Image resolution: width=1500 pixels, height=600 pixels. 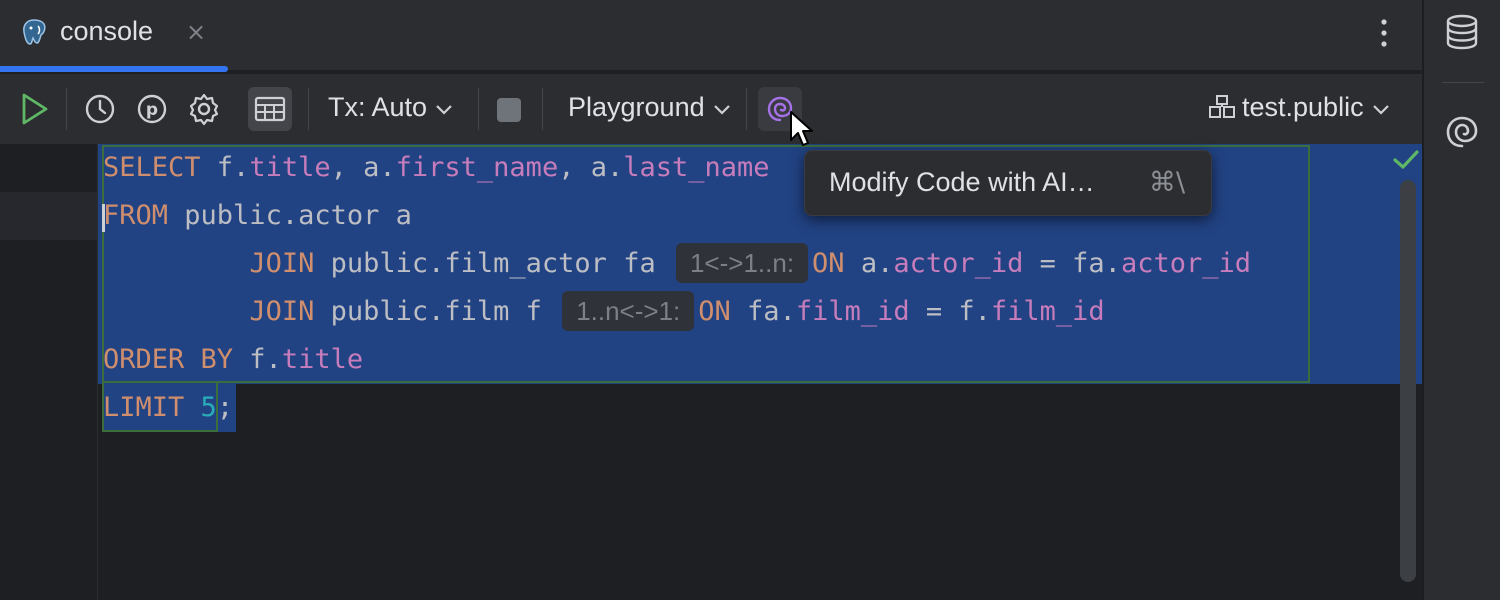 I want to click on join-cardinality-hint: 1..n<->1:, so click(x=628, y=310).